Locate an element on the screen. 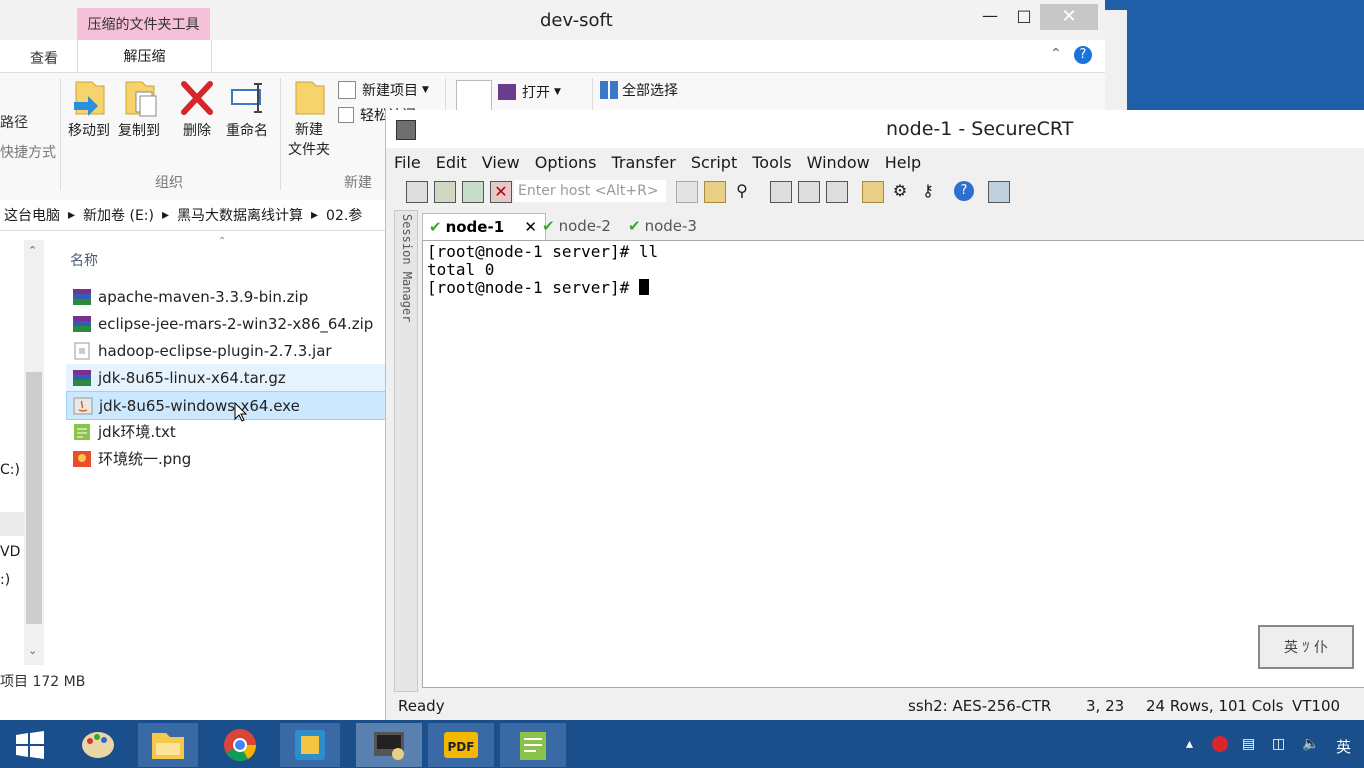  session-manager-label: Session Manager is located at coordinates (406, 268).